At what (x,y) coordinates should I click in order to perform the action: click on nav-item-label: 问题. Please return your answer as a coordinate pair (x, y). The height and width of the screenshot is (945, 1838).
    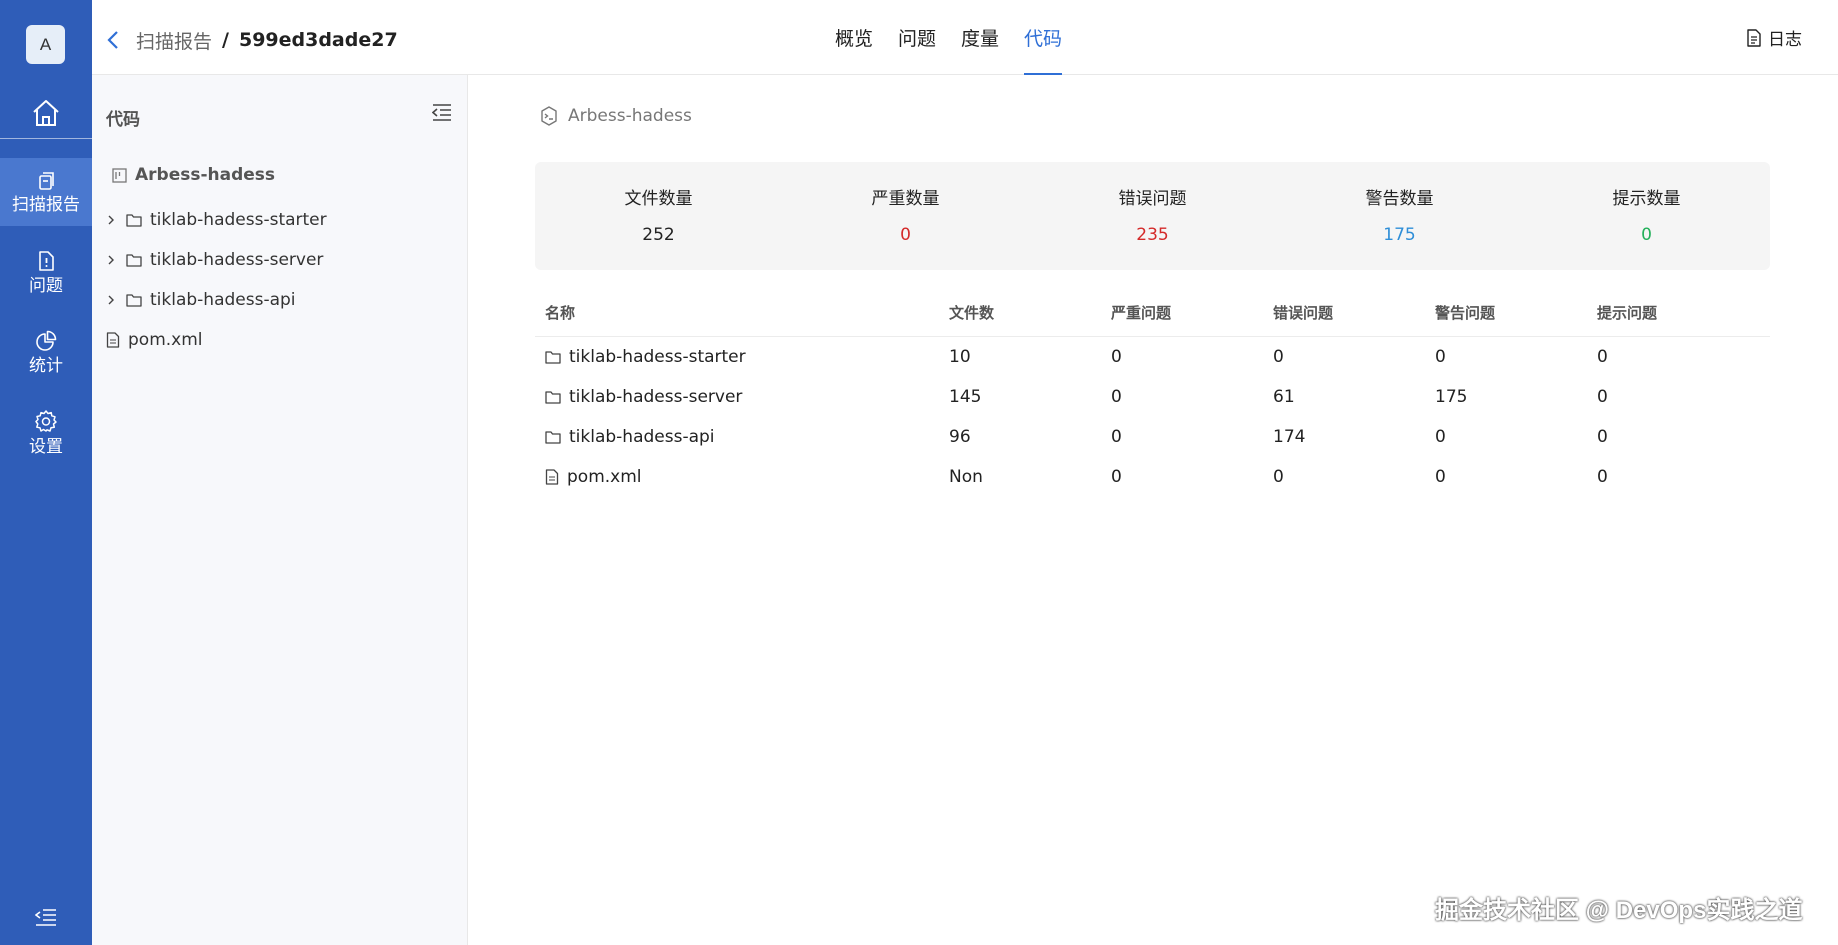
    Looking at the image, I should click on (46, 285).